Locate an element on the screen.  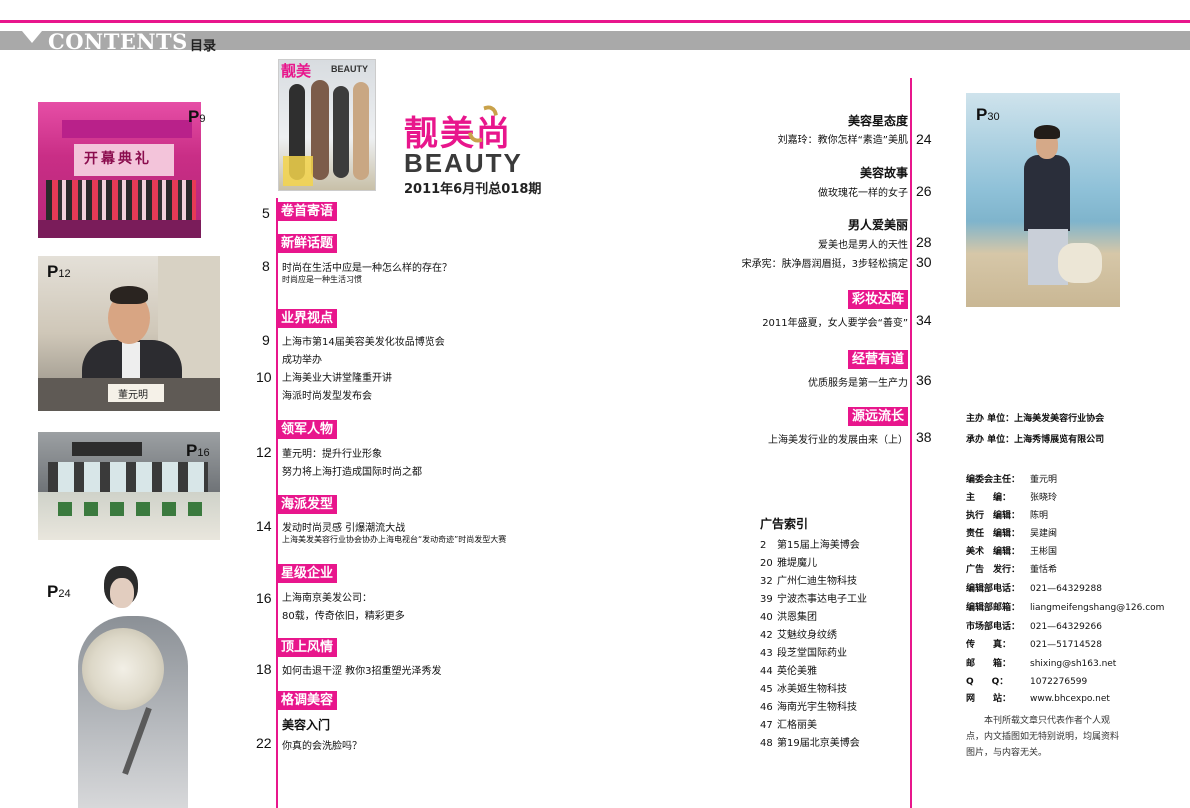
toc-entry: 宋承宪：肤净唇润眉挺，3步轻松搞定 is located at coordinates (825, 262).